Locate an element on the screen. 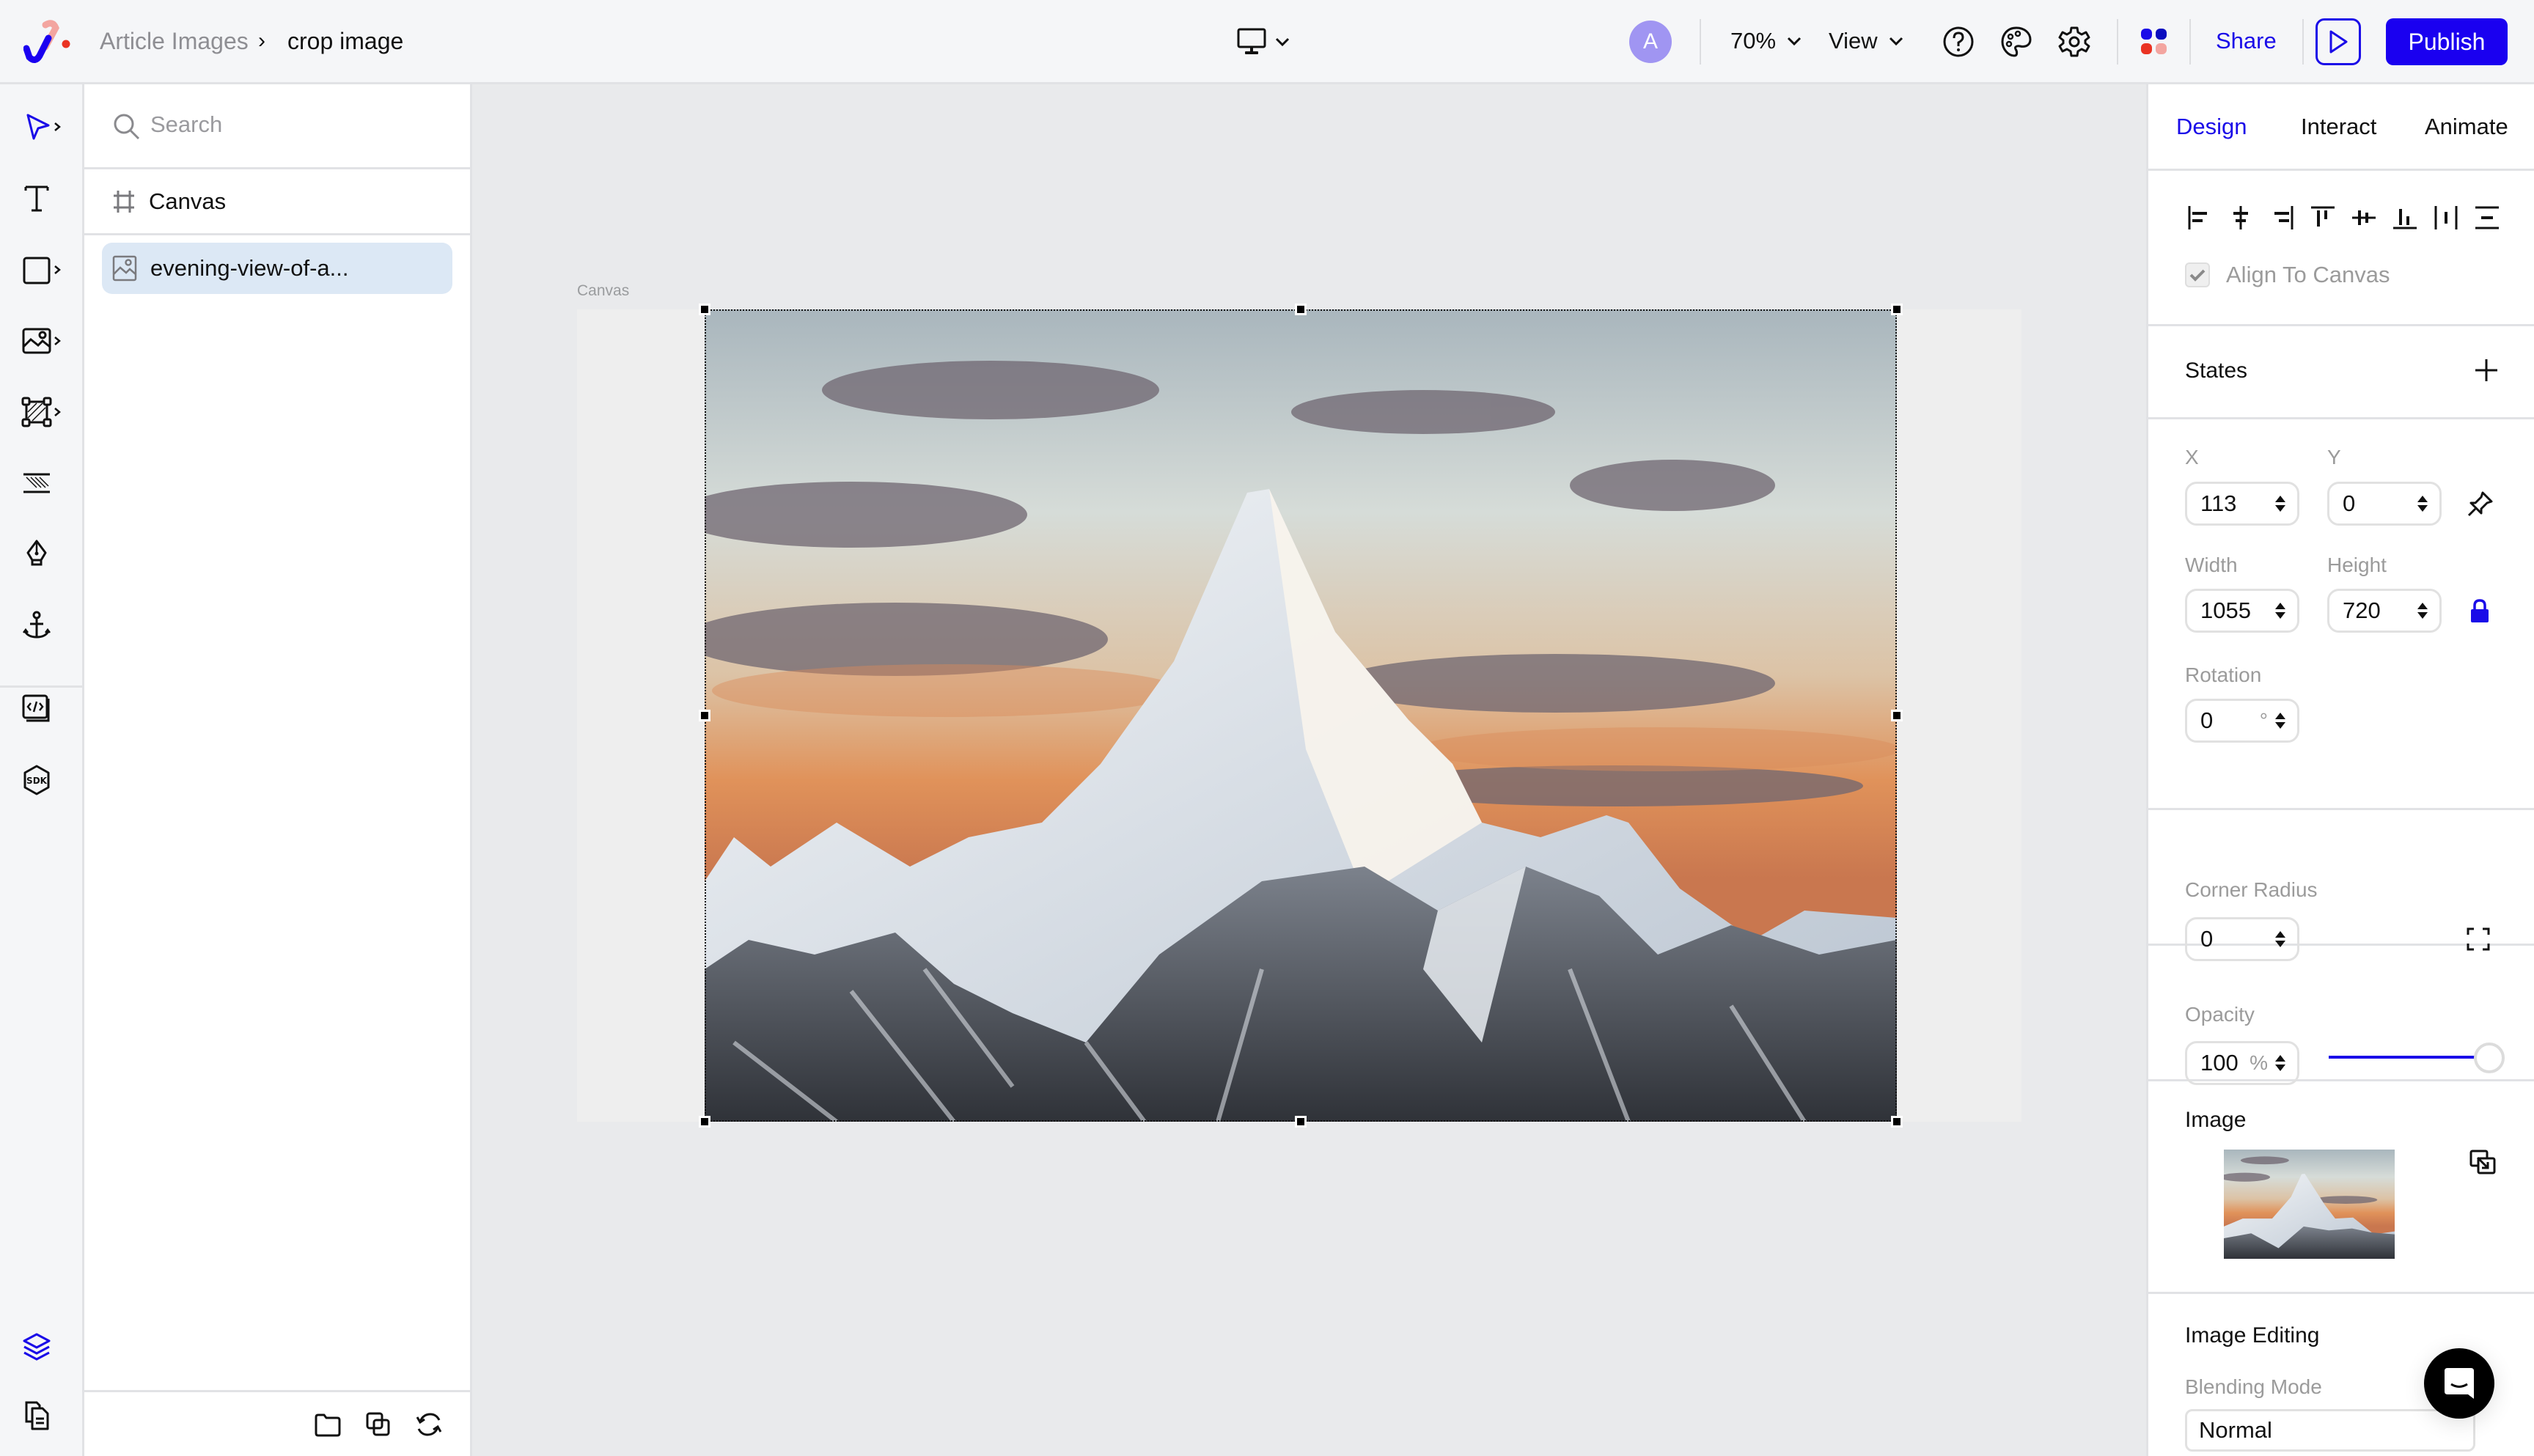 This screenshot has height=1456, width=2534. hatch-tool is located at coordinates (46, 483).